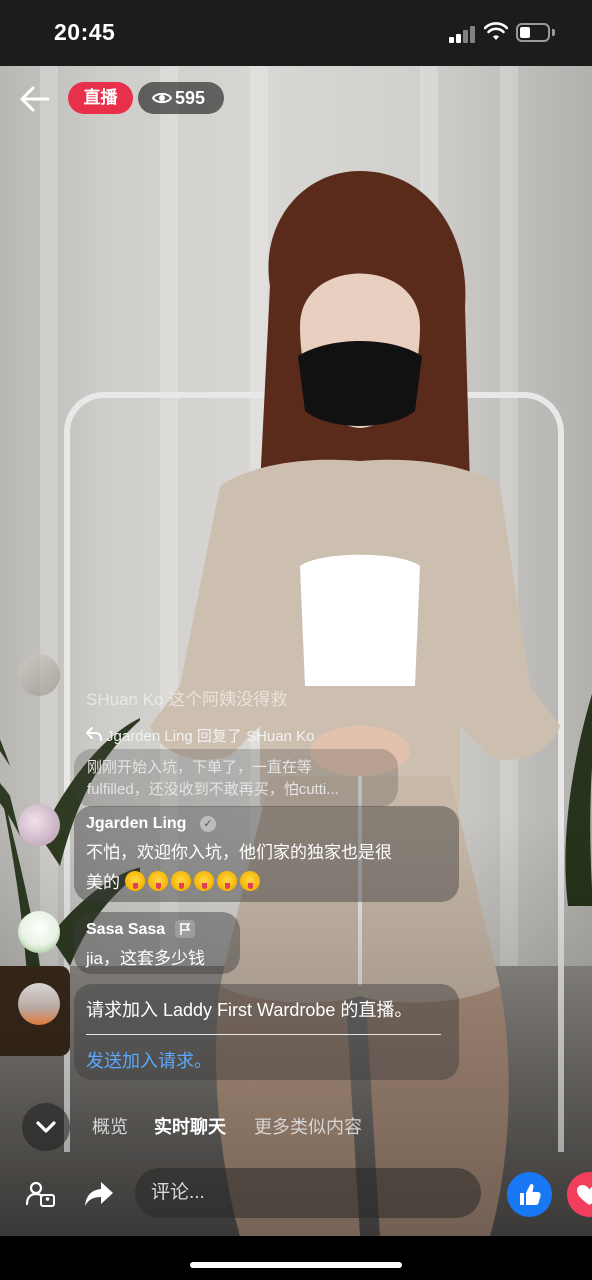  I want to click on host-avatar, so click(39, 1004).